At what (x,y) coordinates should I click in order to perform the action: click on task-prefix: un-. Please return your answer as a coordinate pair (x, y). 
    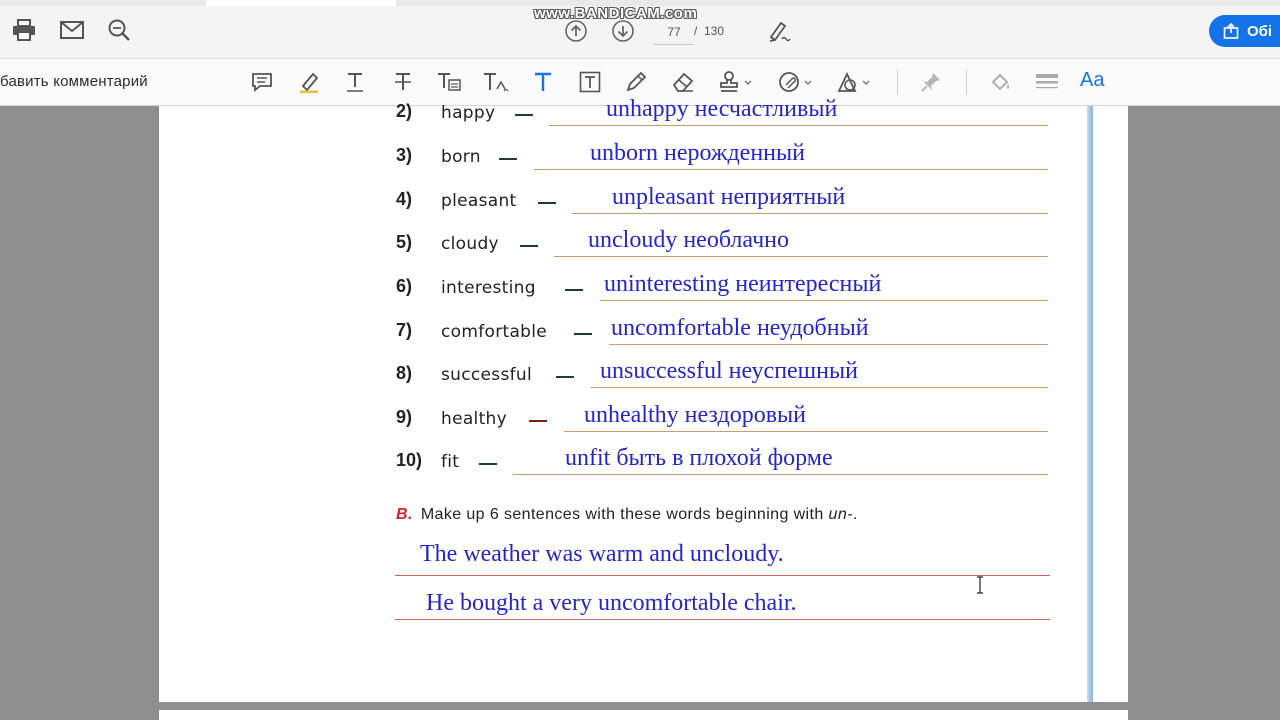
    Looking at the image, I should click on (840, 514).